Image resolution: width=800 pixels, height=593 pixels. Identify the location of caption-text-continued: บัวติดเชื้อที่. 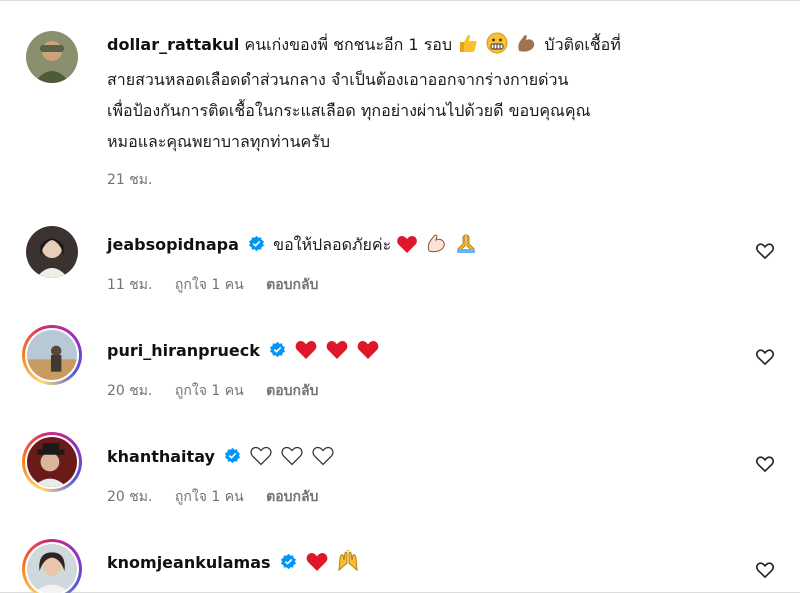
(582, 44).